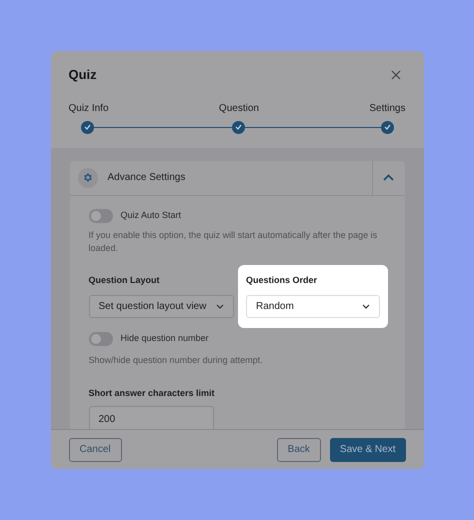  Describe the element at coordinates (388, 177) in the screenshot. I see `chevron-icon` at that location.